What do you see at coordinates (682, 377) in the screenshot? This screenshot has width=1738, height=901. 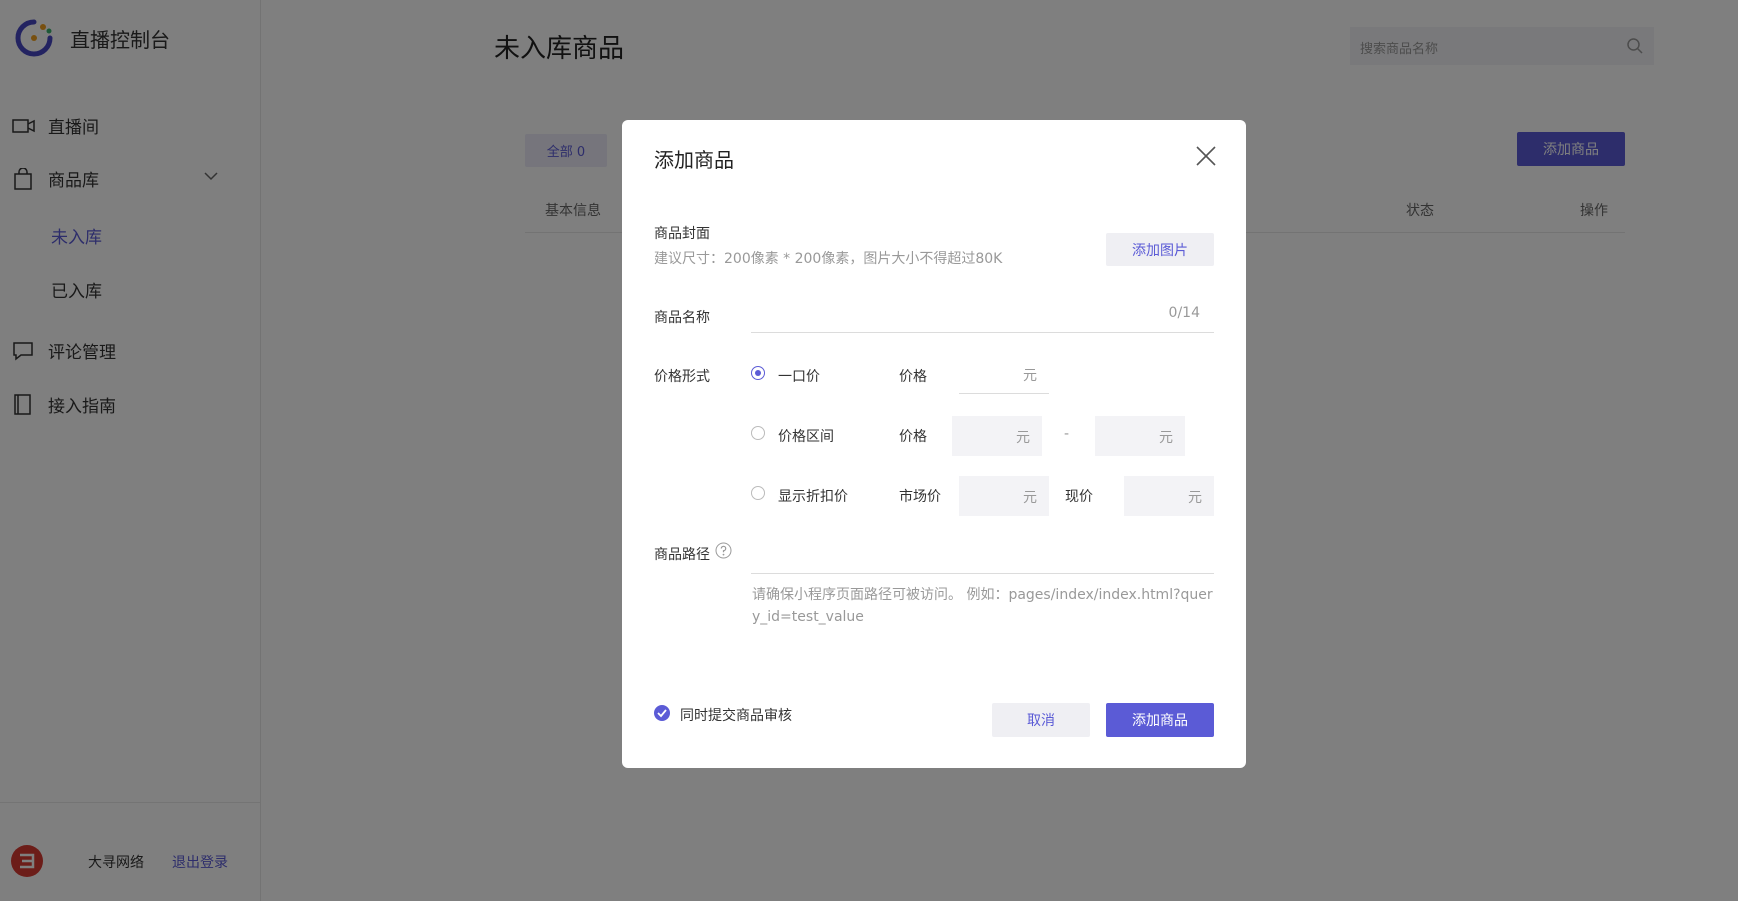 I see `price-type-label: 价格形式` at bounding box center [682, 377].